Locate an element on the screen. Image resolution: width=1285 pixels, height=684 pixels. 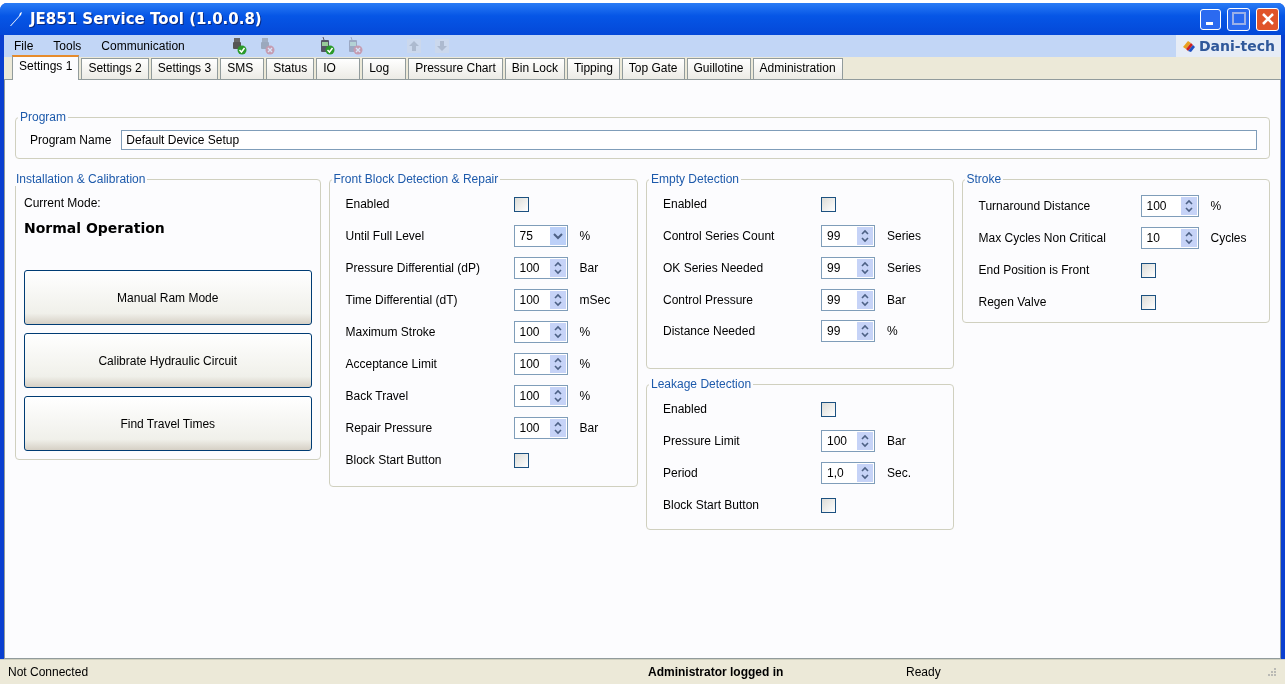
mode-label: Current Mode: is located at coordinates (63, 203).